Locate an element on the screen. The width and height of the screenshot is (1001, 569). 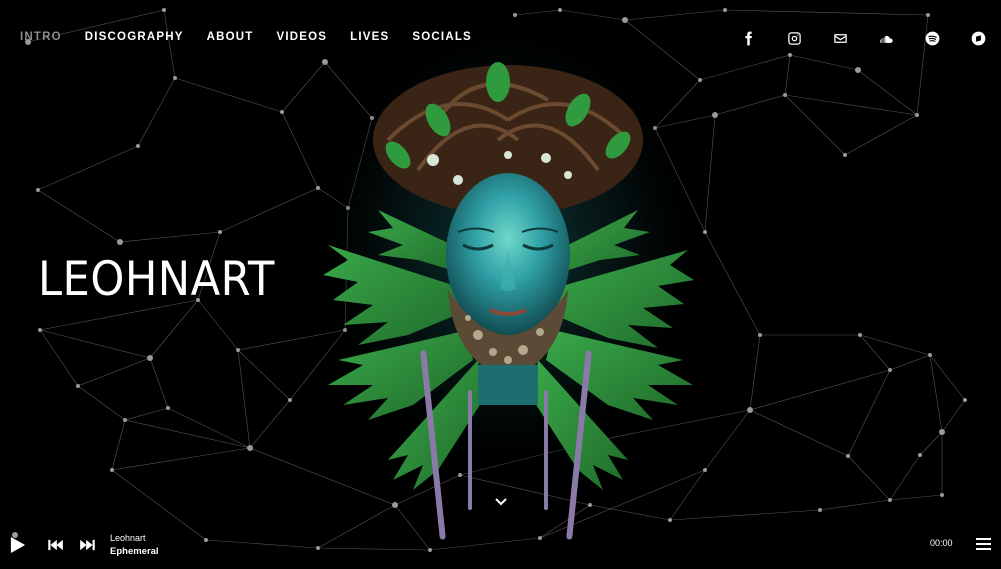
nav-item-lives: LIVES is located at coordinates (369, 37).